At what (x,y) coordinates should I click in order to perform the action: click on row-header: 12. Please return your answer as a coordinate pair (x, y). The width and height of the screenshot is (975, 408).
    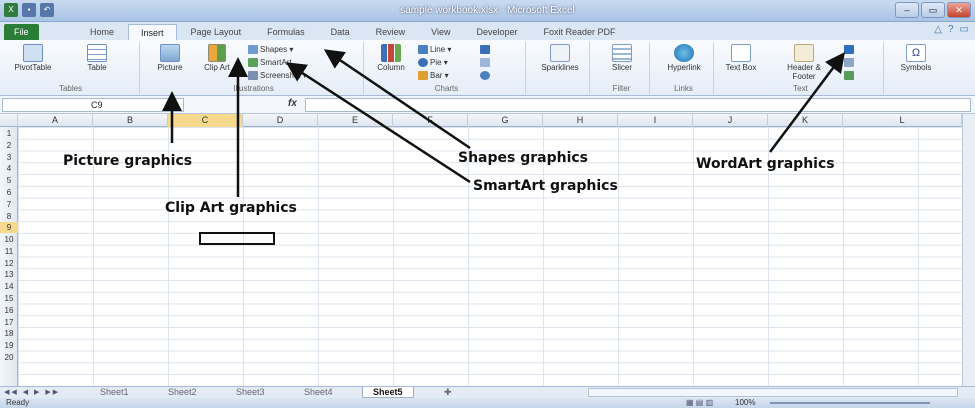
    Looking at the image, I should click on (9, 263).